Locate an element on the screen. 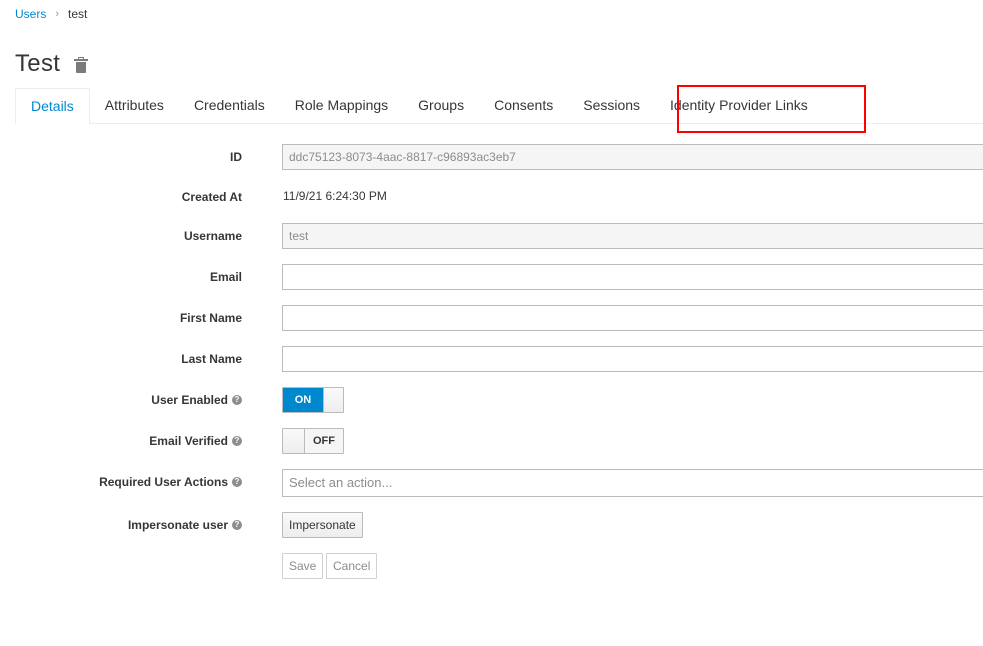  page-title: Test is located at coordinates (38, 63).